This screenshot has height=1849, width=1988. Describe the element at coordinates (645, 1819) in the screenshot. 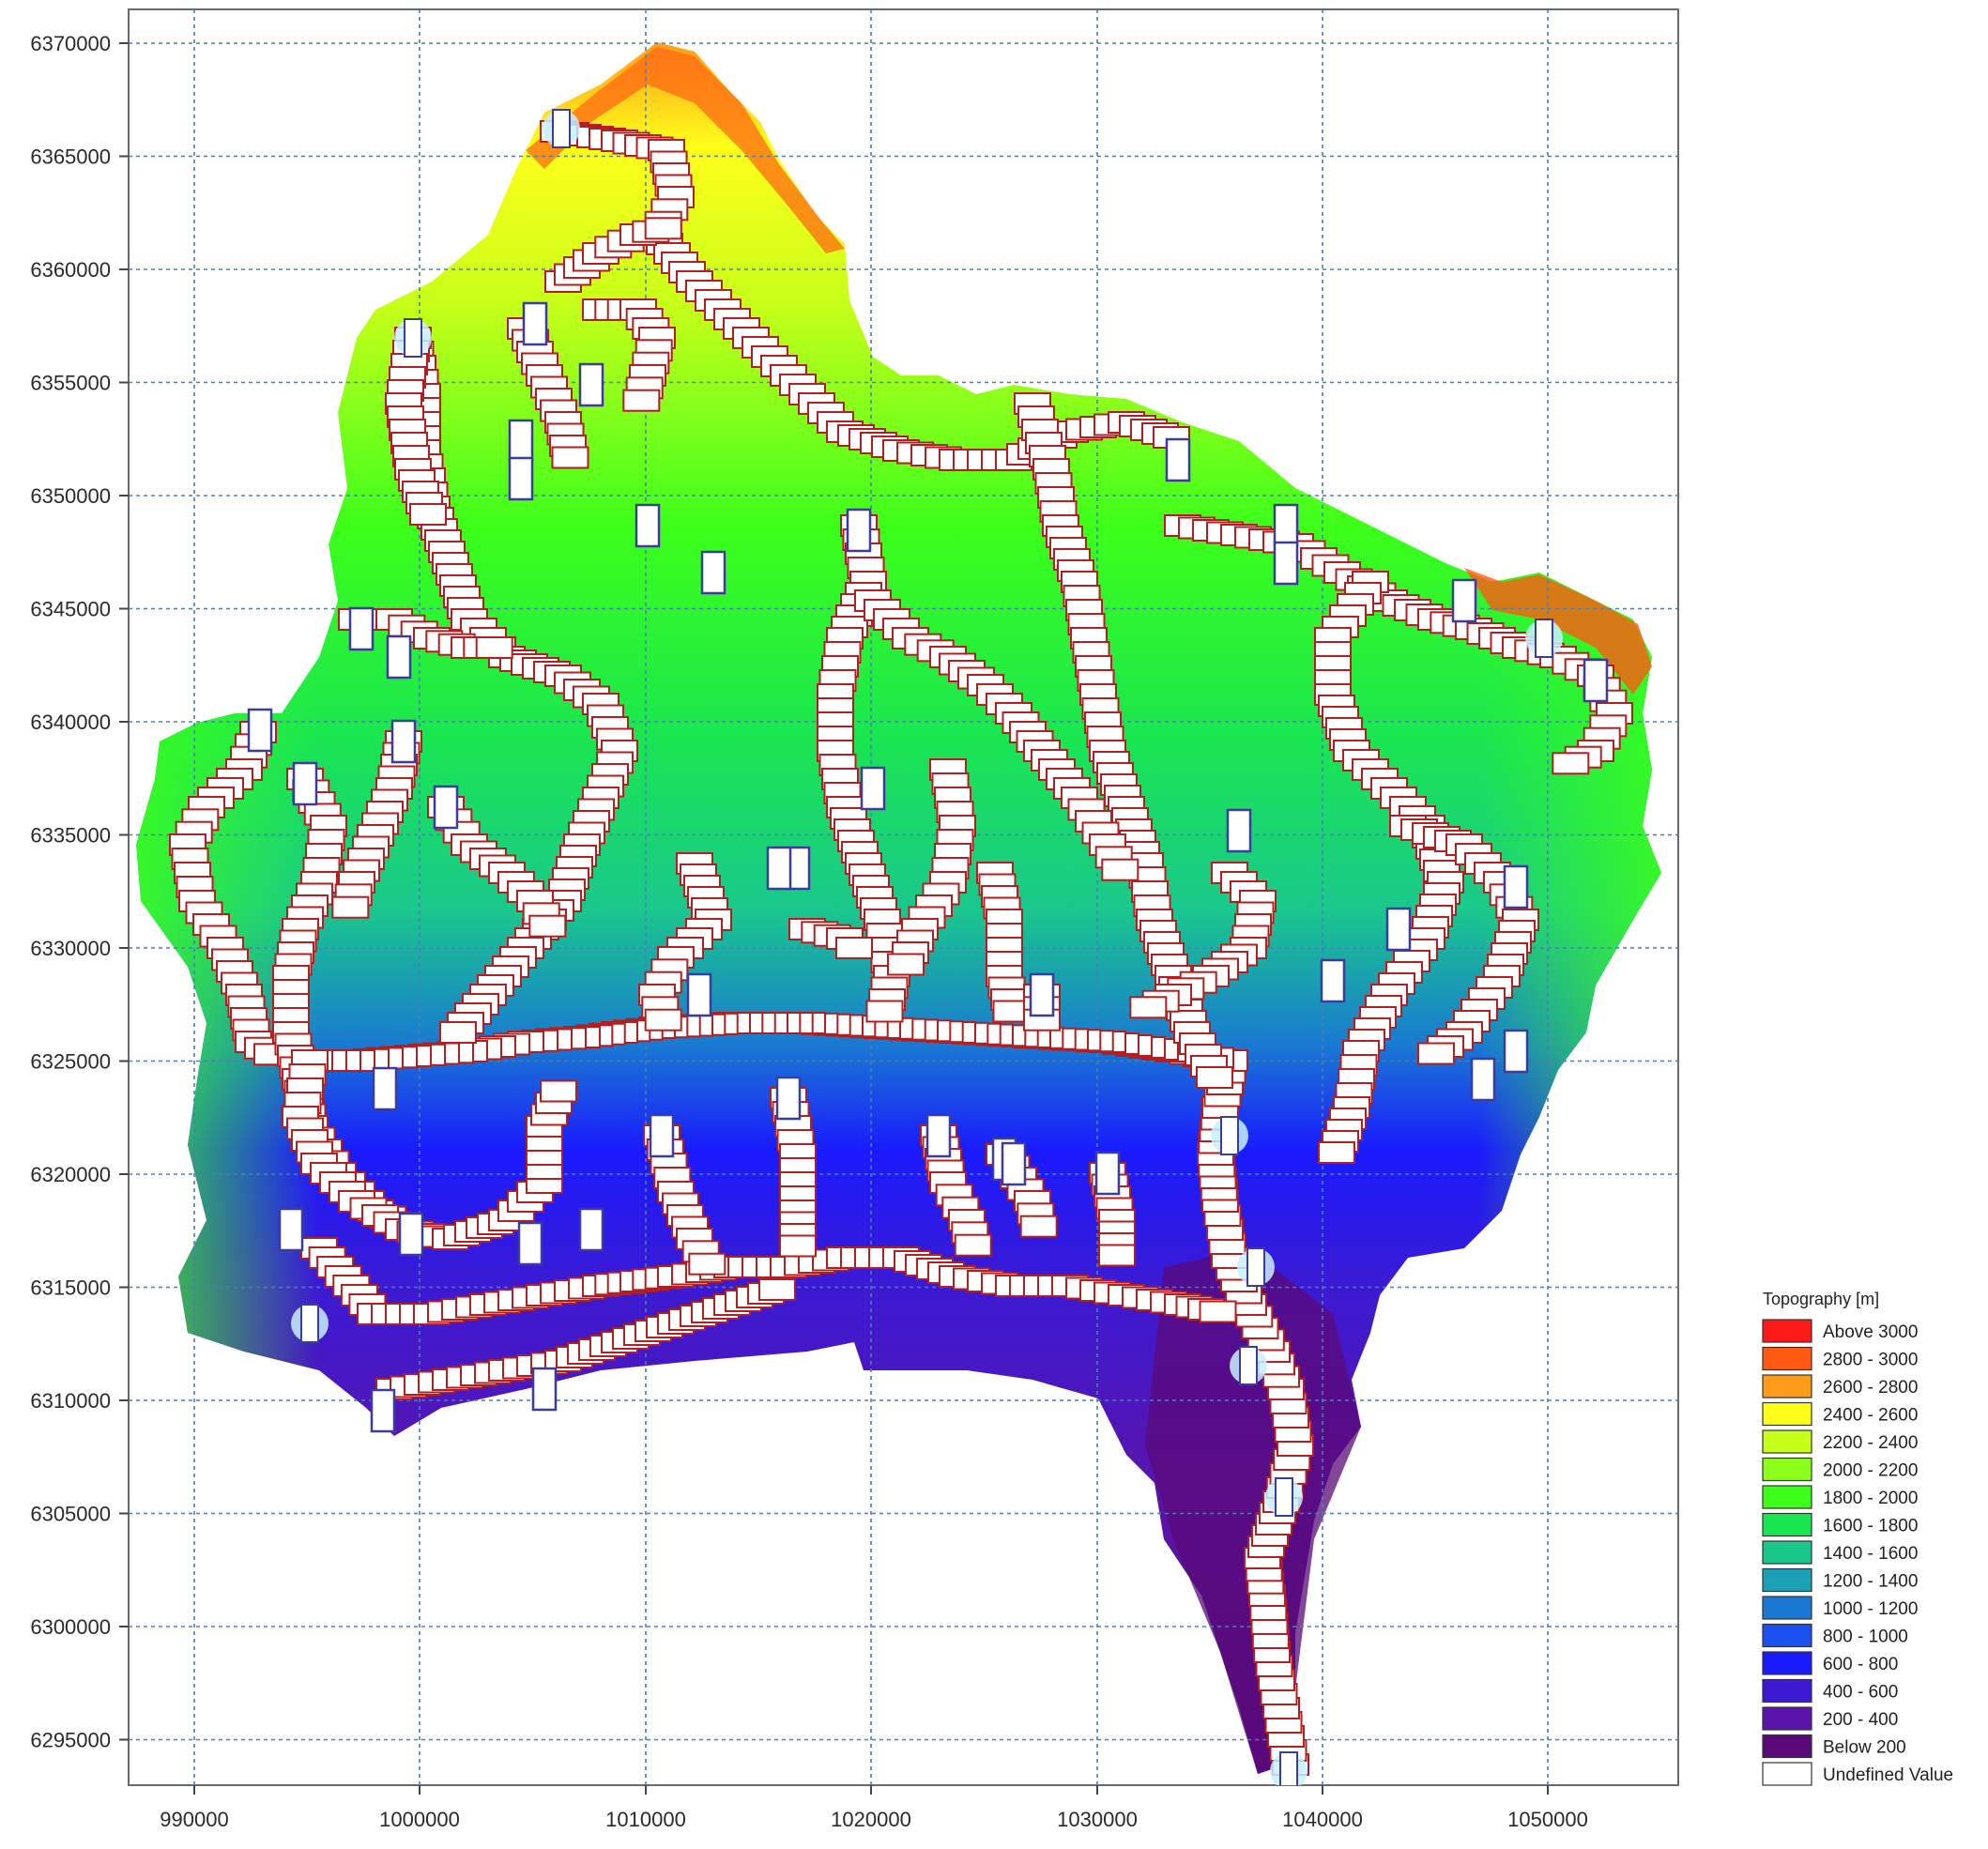

I see `x-tick-label: 1010000` at that location.